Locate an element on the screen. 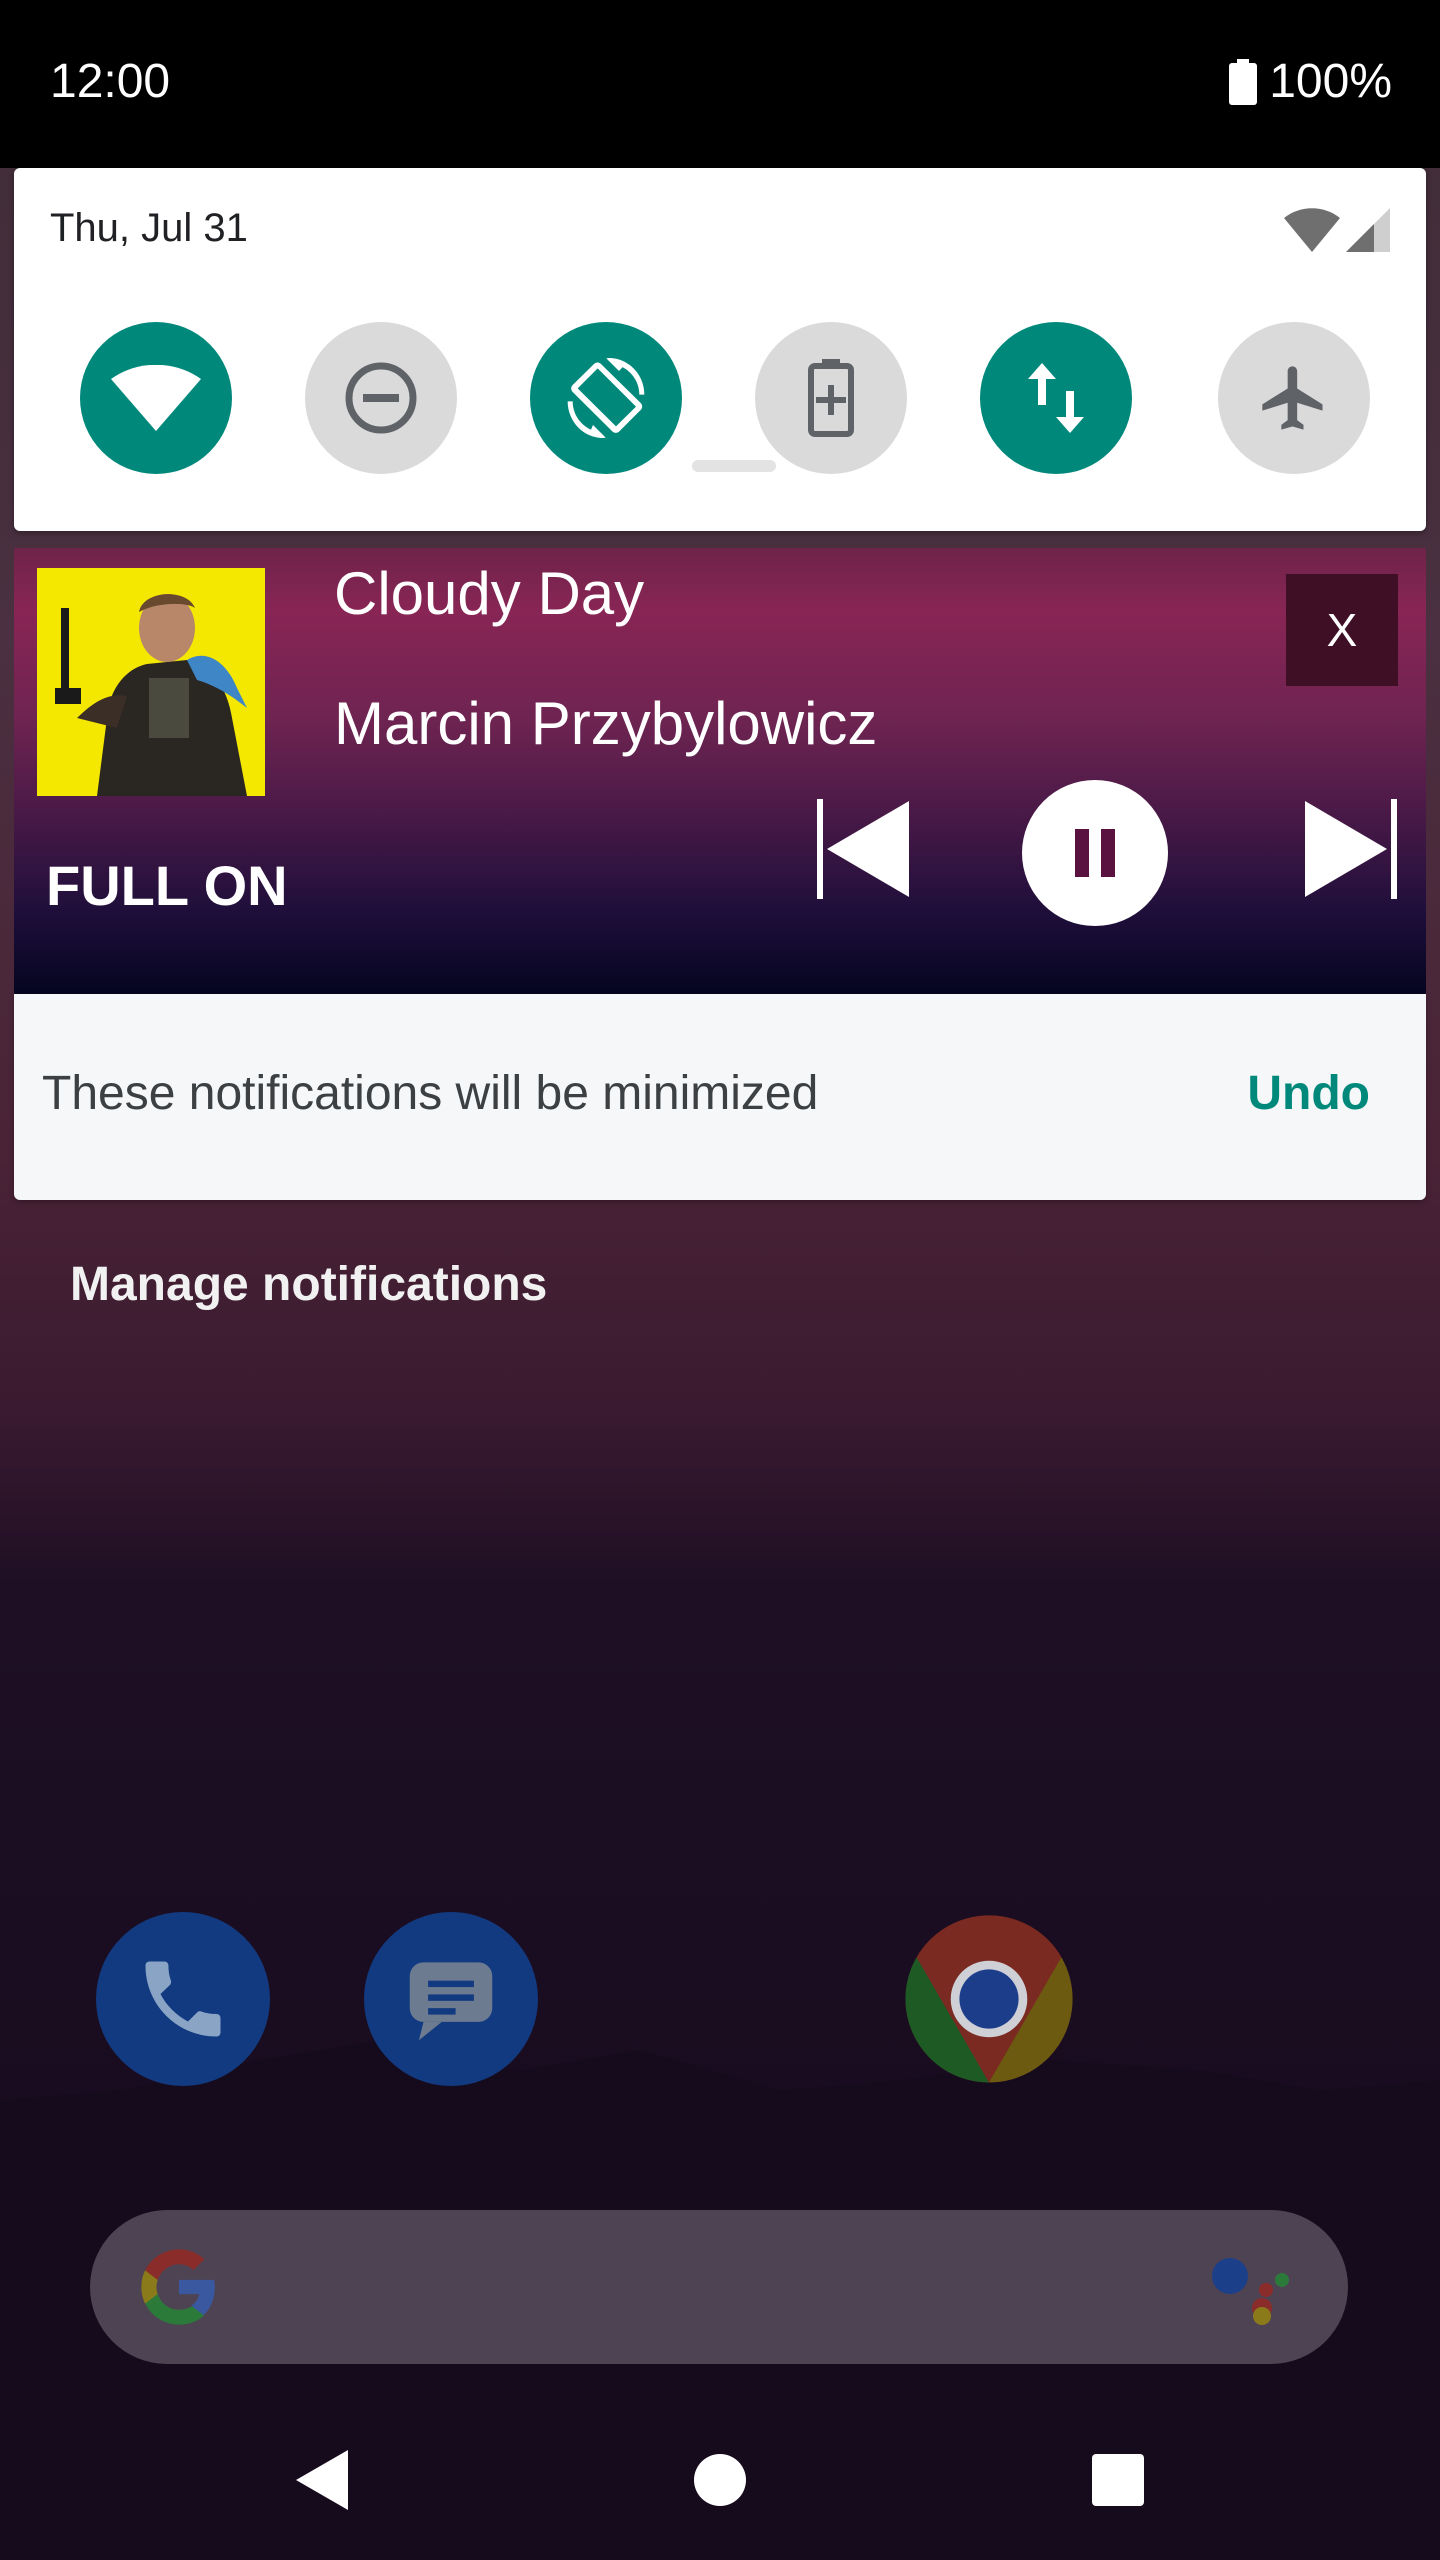  tile-do-not-disturb is located at coordinates (381, 398).